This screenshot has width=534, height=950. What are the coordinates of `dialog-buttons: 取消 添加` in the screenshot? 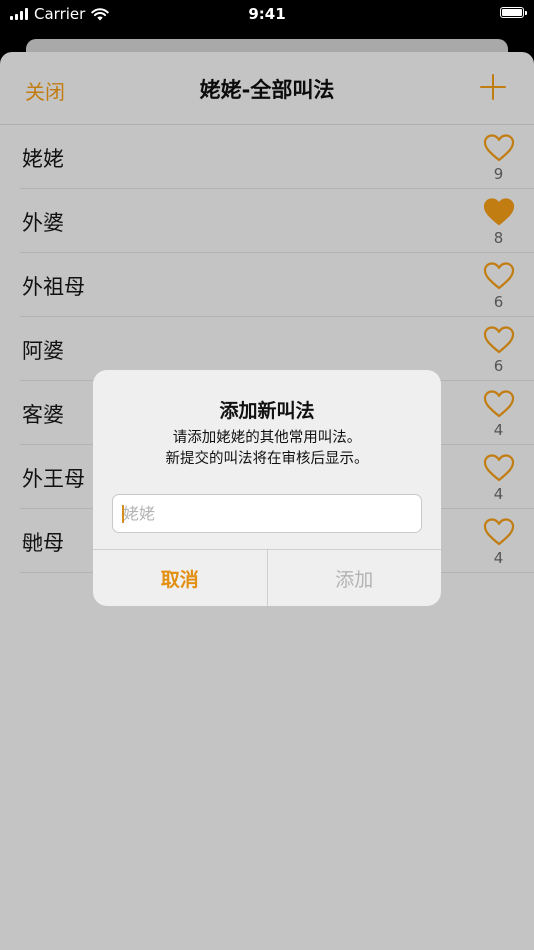 It's located at (267, 577).